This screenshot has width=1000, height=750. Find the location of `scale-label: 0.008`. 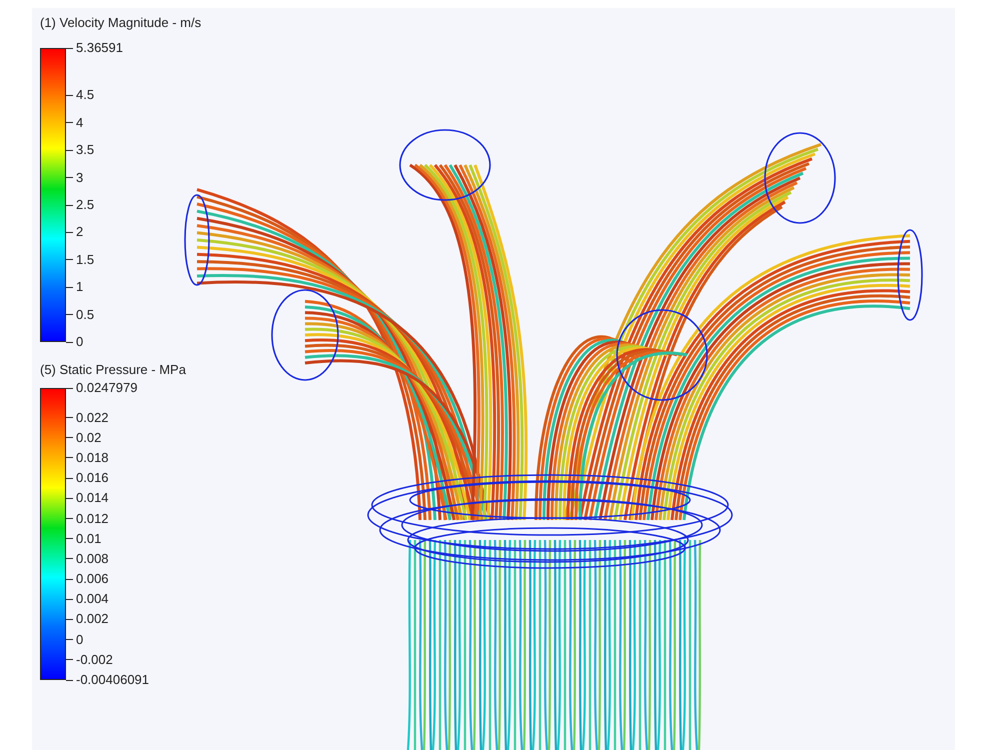

scale-label: 0.008 is located at coordinates (92, 558).